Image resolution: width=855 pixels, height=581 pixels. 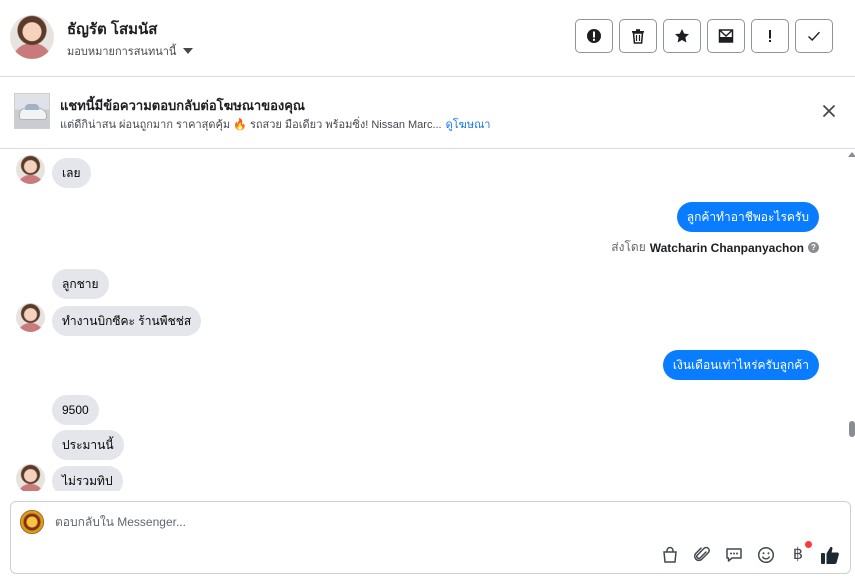 I want to click on reply-composer: ฿, so click(x=430, y=537).